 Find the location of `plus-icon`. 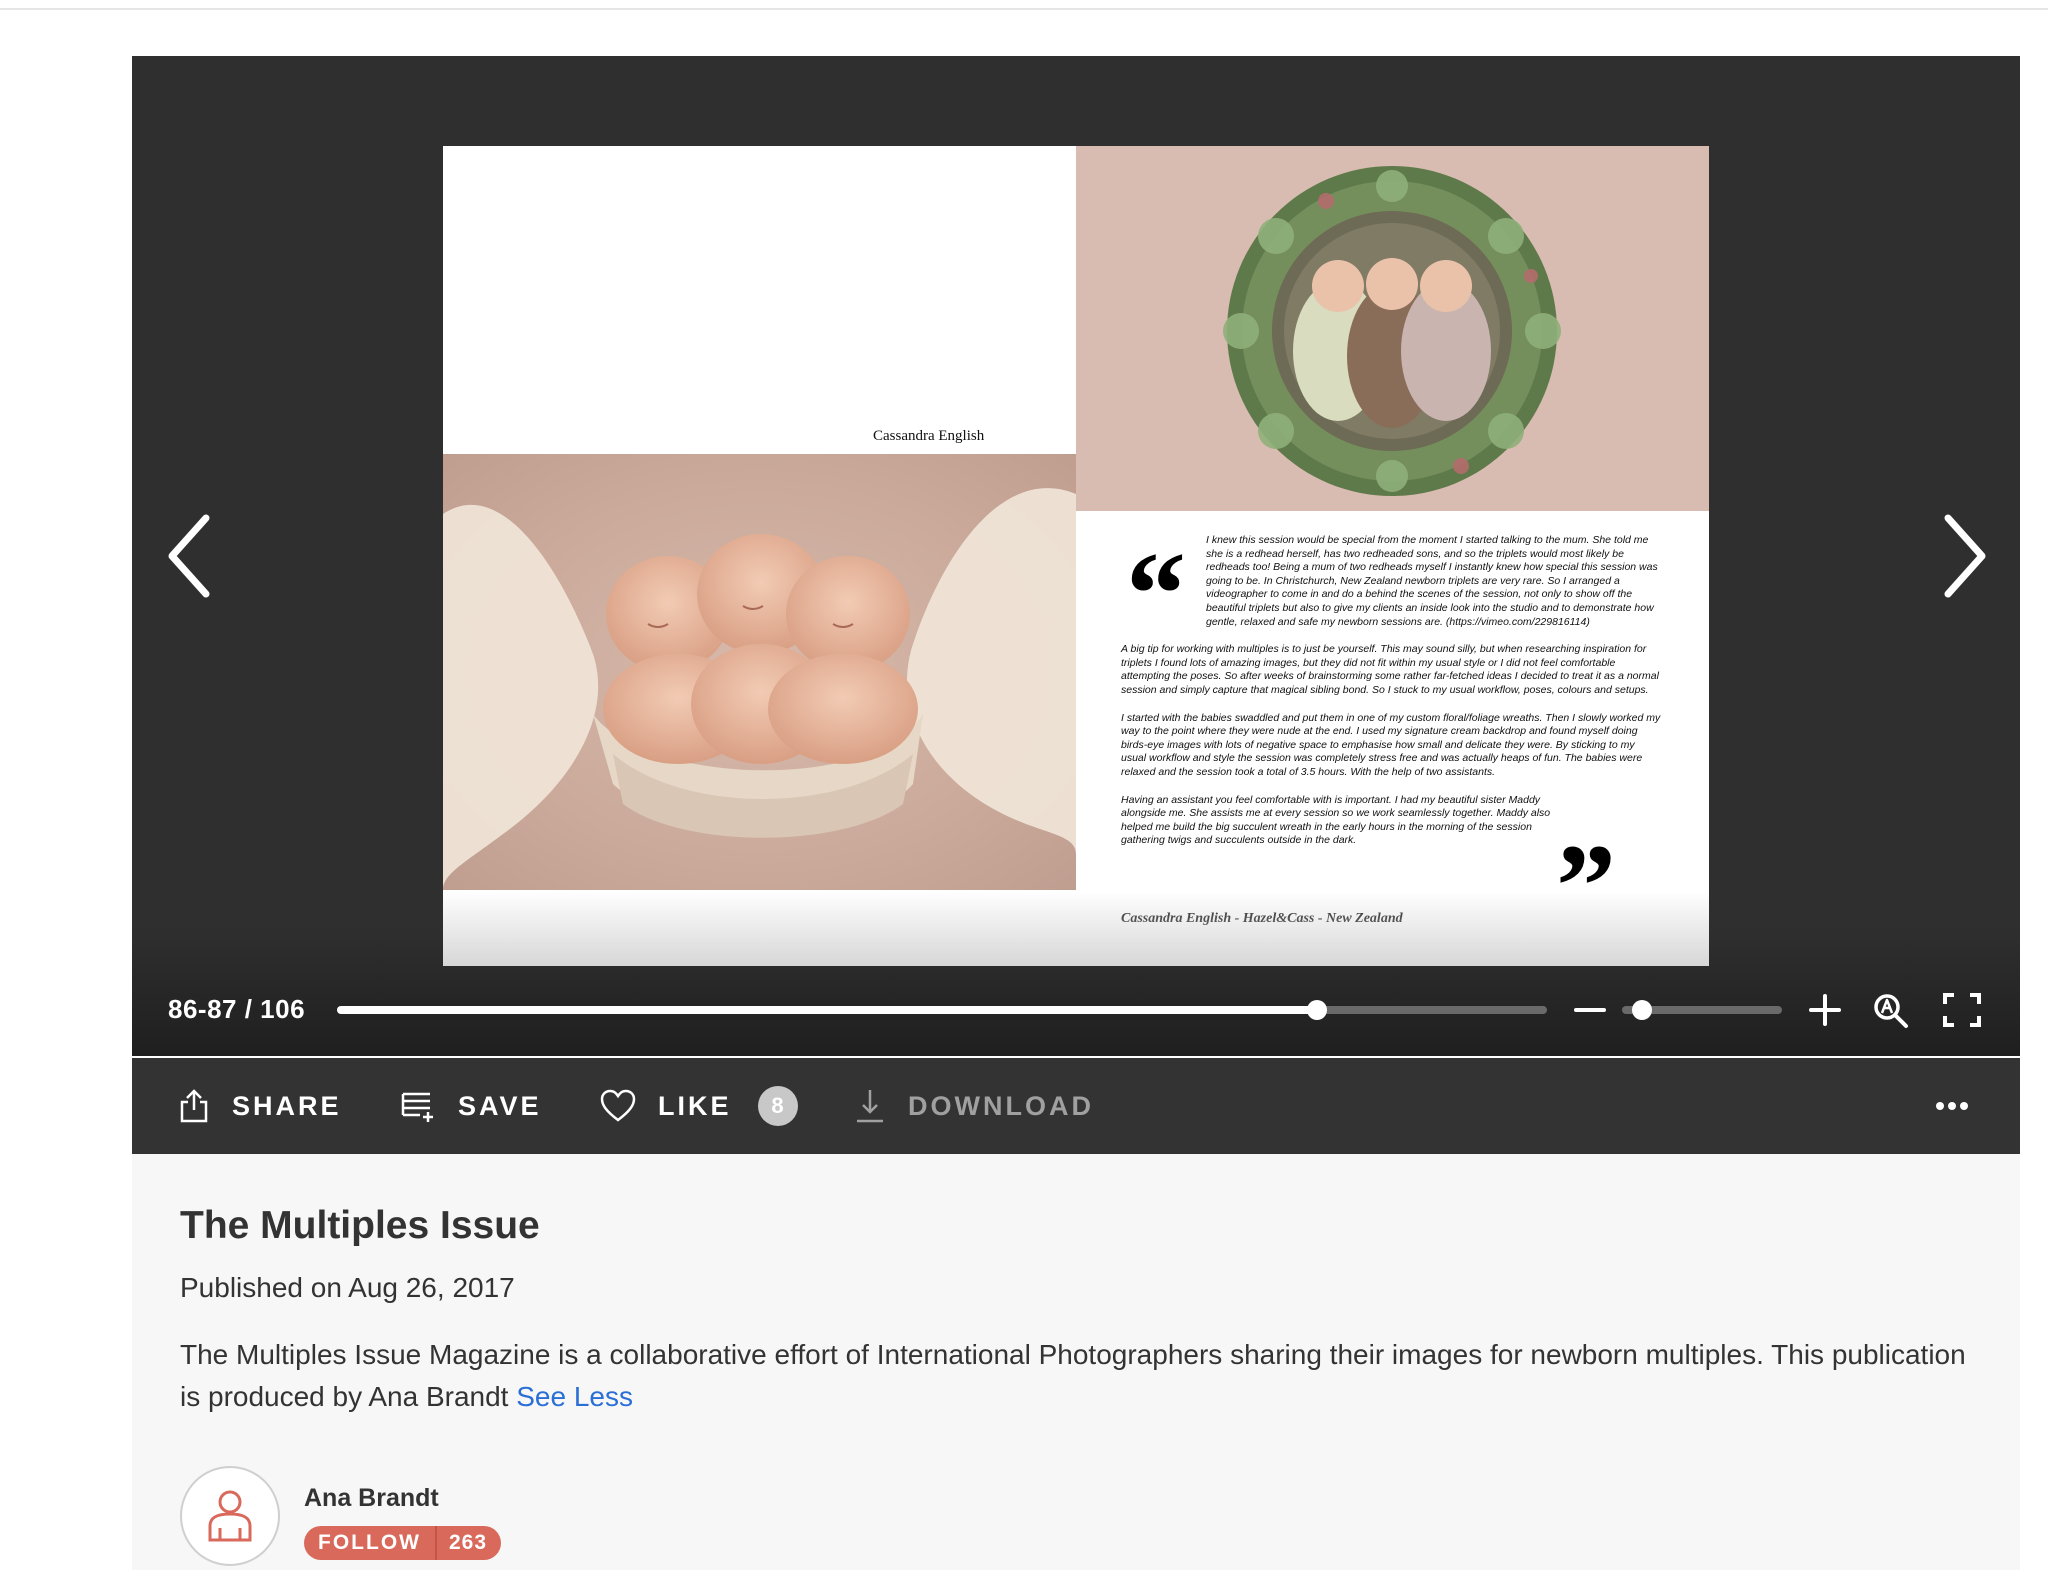

plus-icon is located at coordinates (1825, 1010).